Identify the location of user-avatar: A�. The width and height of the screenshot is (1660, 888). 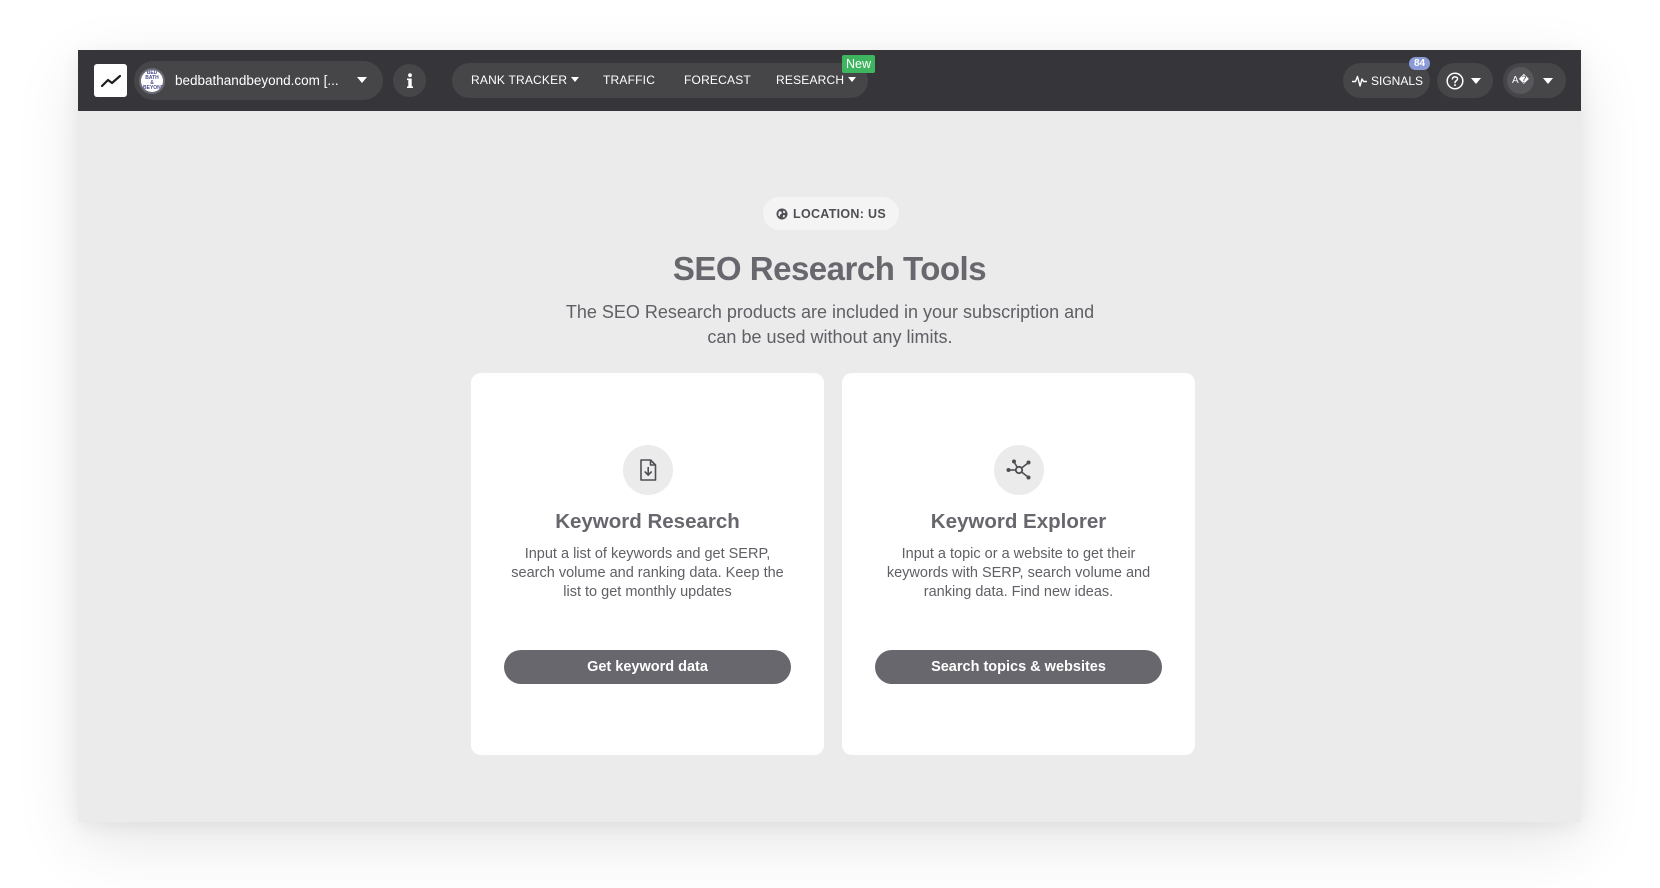
(1520, 80).